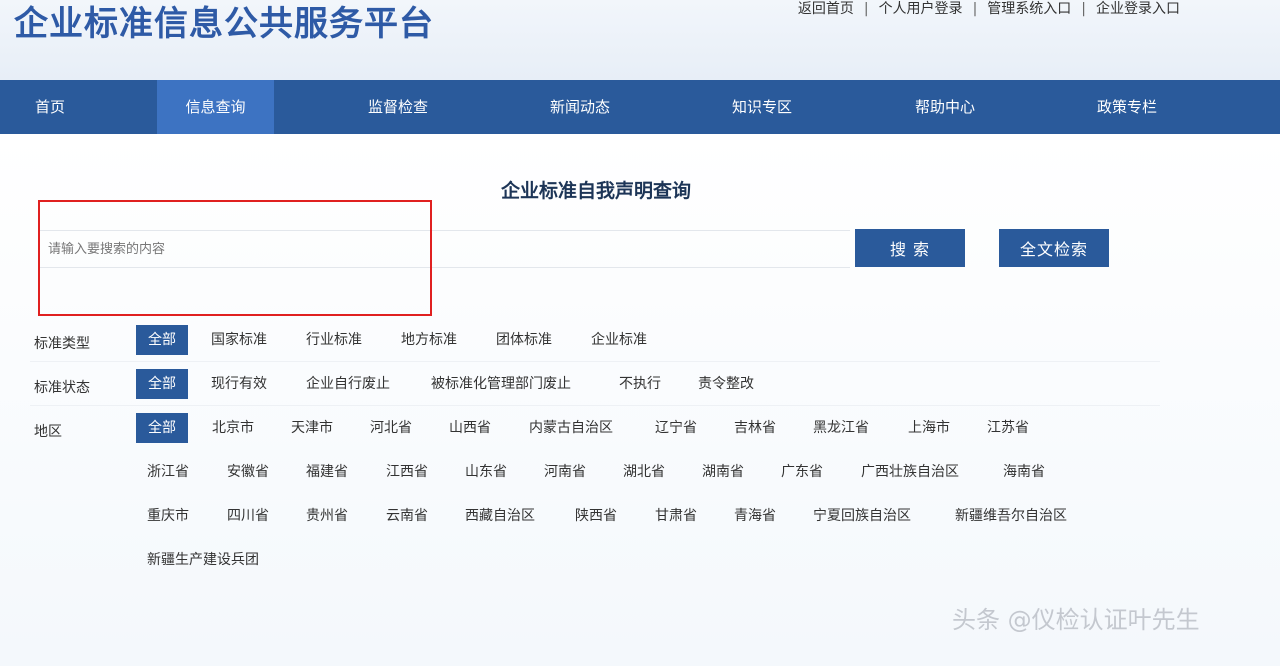 This screenshot has width=1280, height=666. What do you see at coordinates (910, 472) in the screenshot?
I see `chip-region: 广西壮族自治区` at bounding box center [910, 472].